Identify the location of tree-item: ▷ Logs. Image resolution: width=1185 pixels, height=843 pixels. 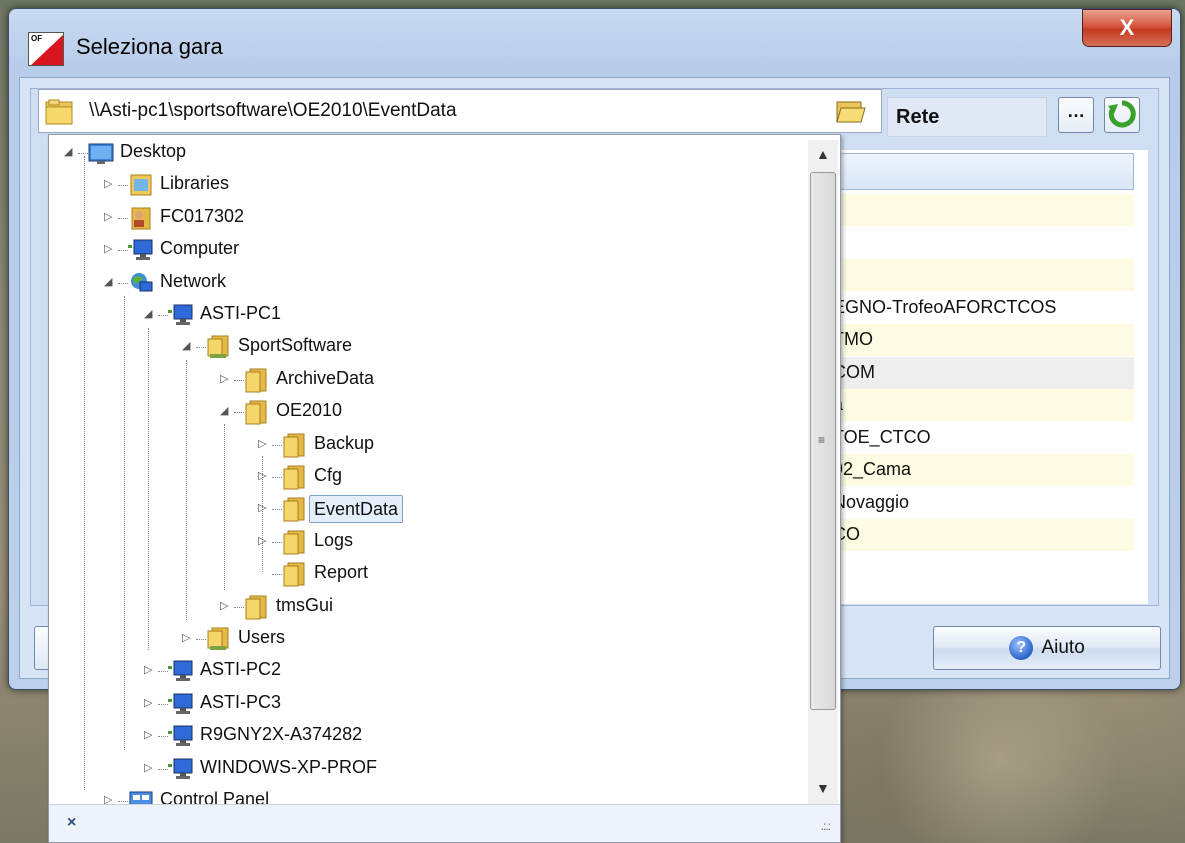
(448, 542).